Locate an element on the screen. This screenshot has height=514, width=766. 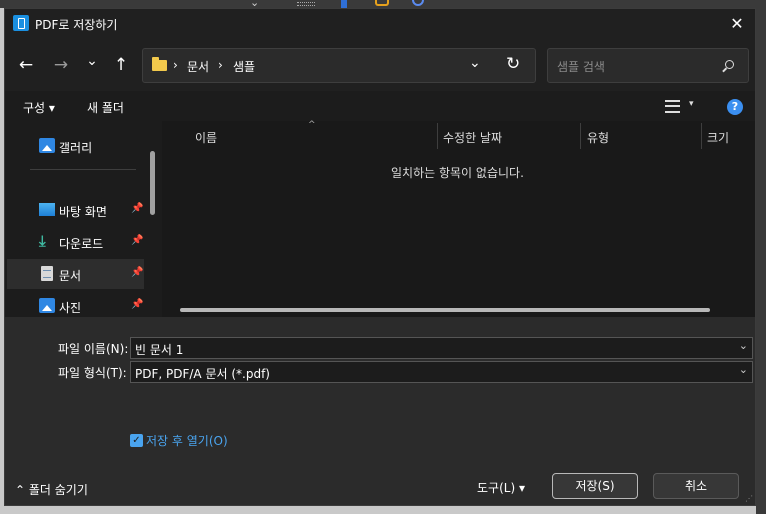
filename-label: 파일 이름(N): is located at coordinates (93, 349).